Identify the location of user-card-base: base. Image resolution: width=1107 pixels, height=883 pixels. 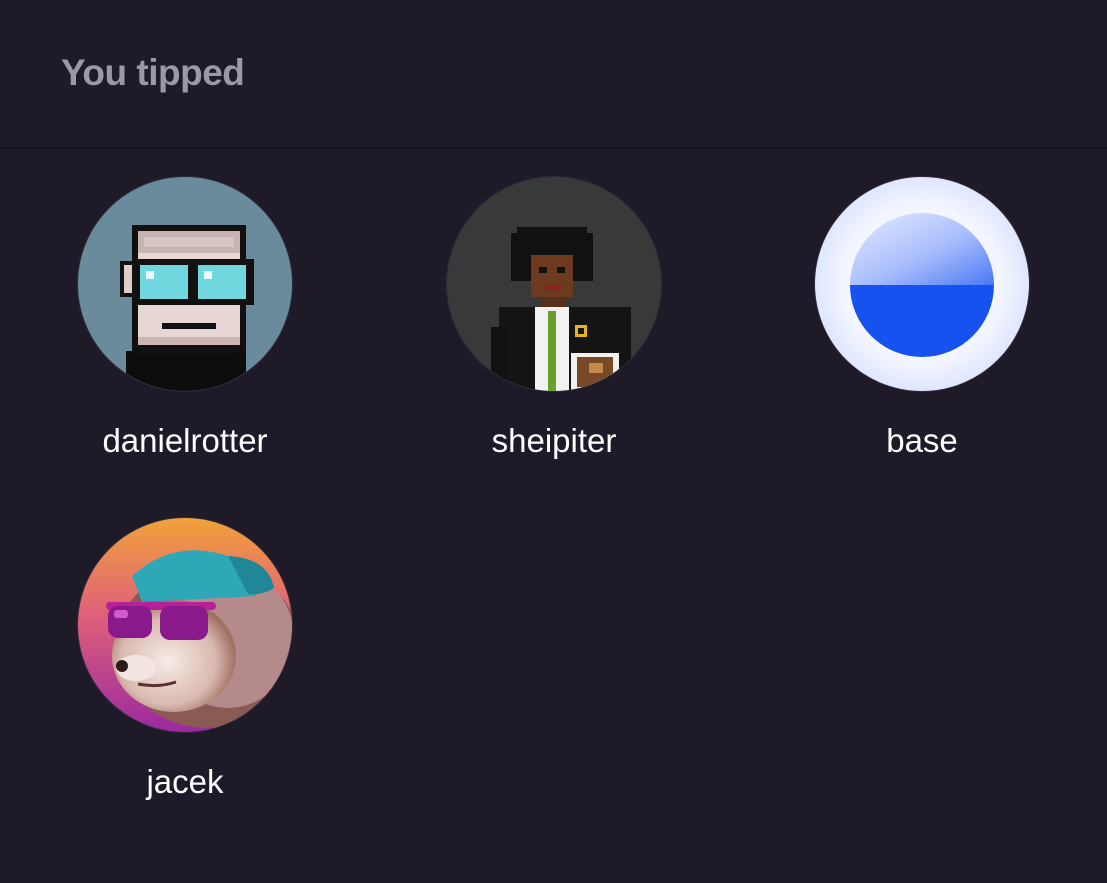
(923, 327).